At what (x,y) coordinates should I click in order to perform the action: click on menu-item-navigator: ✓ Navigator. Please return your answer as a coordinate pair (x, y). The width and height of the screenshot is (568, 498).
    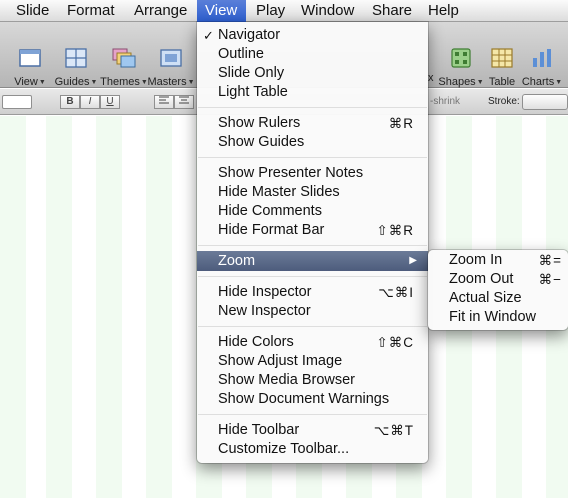
    Looking at the image, I should click on (312, 35).